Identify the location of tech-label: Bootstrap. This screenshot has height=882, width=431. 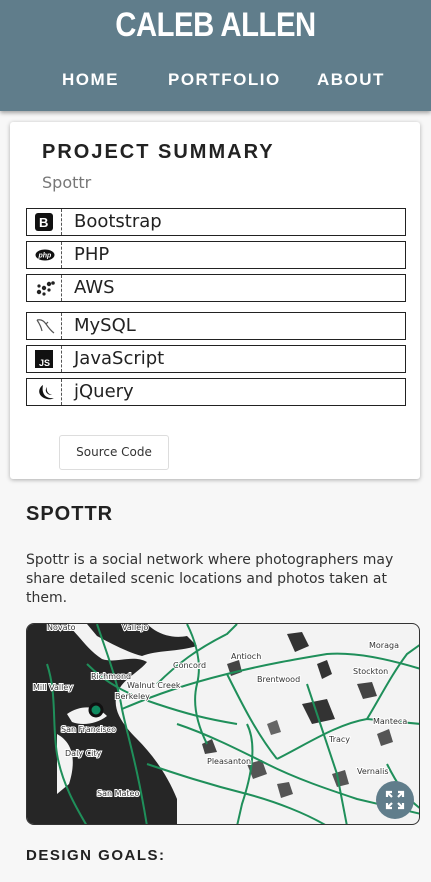
(118, 221).